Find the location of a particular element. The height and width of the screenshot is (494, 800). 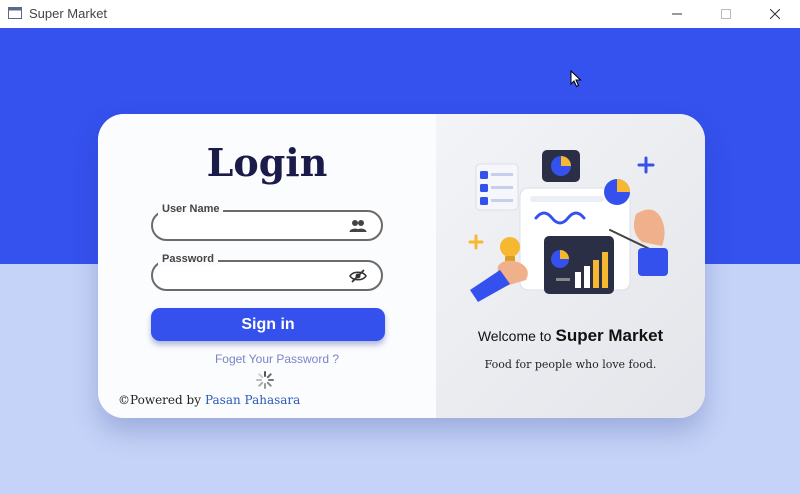

maximize-button is located at coordinates (726, 14).